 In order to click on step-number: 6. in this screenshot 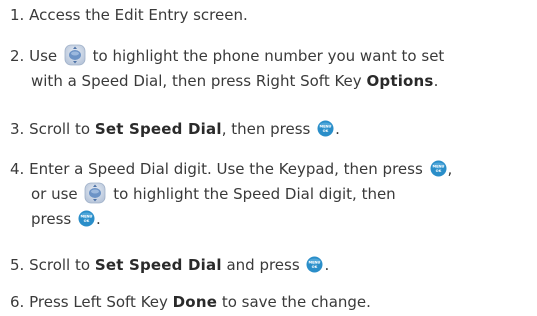, I will do `click(17, 302)`.